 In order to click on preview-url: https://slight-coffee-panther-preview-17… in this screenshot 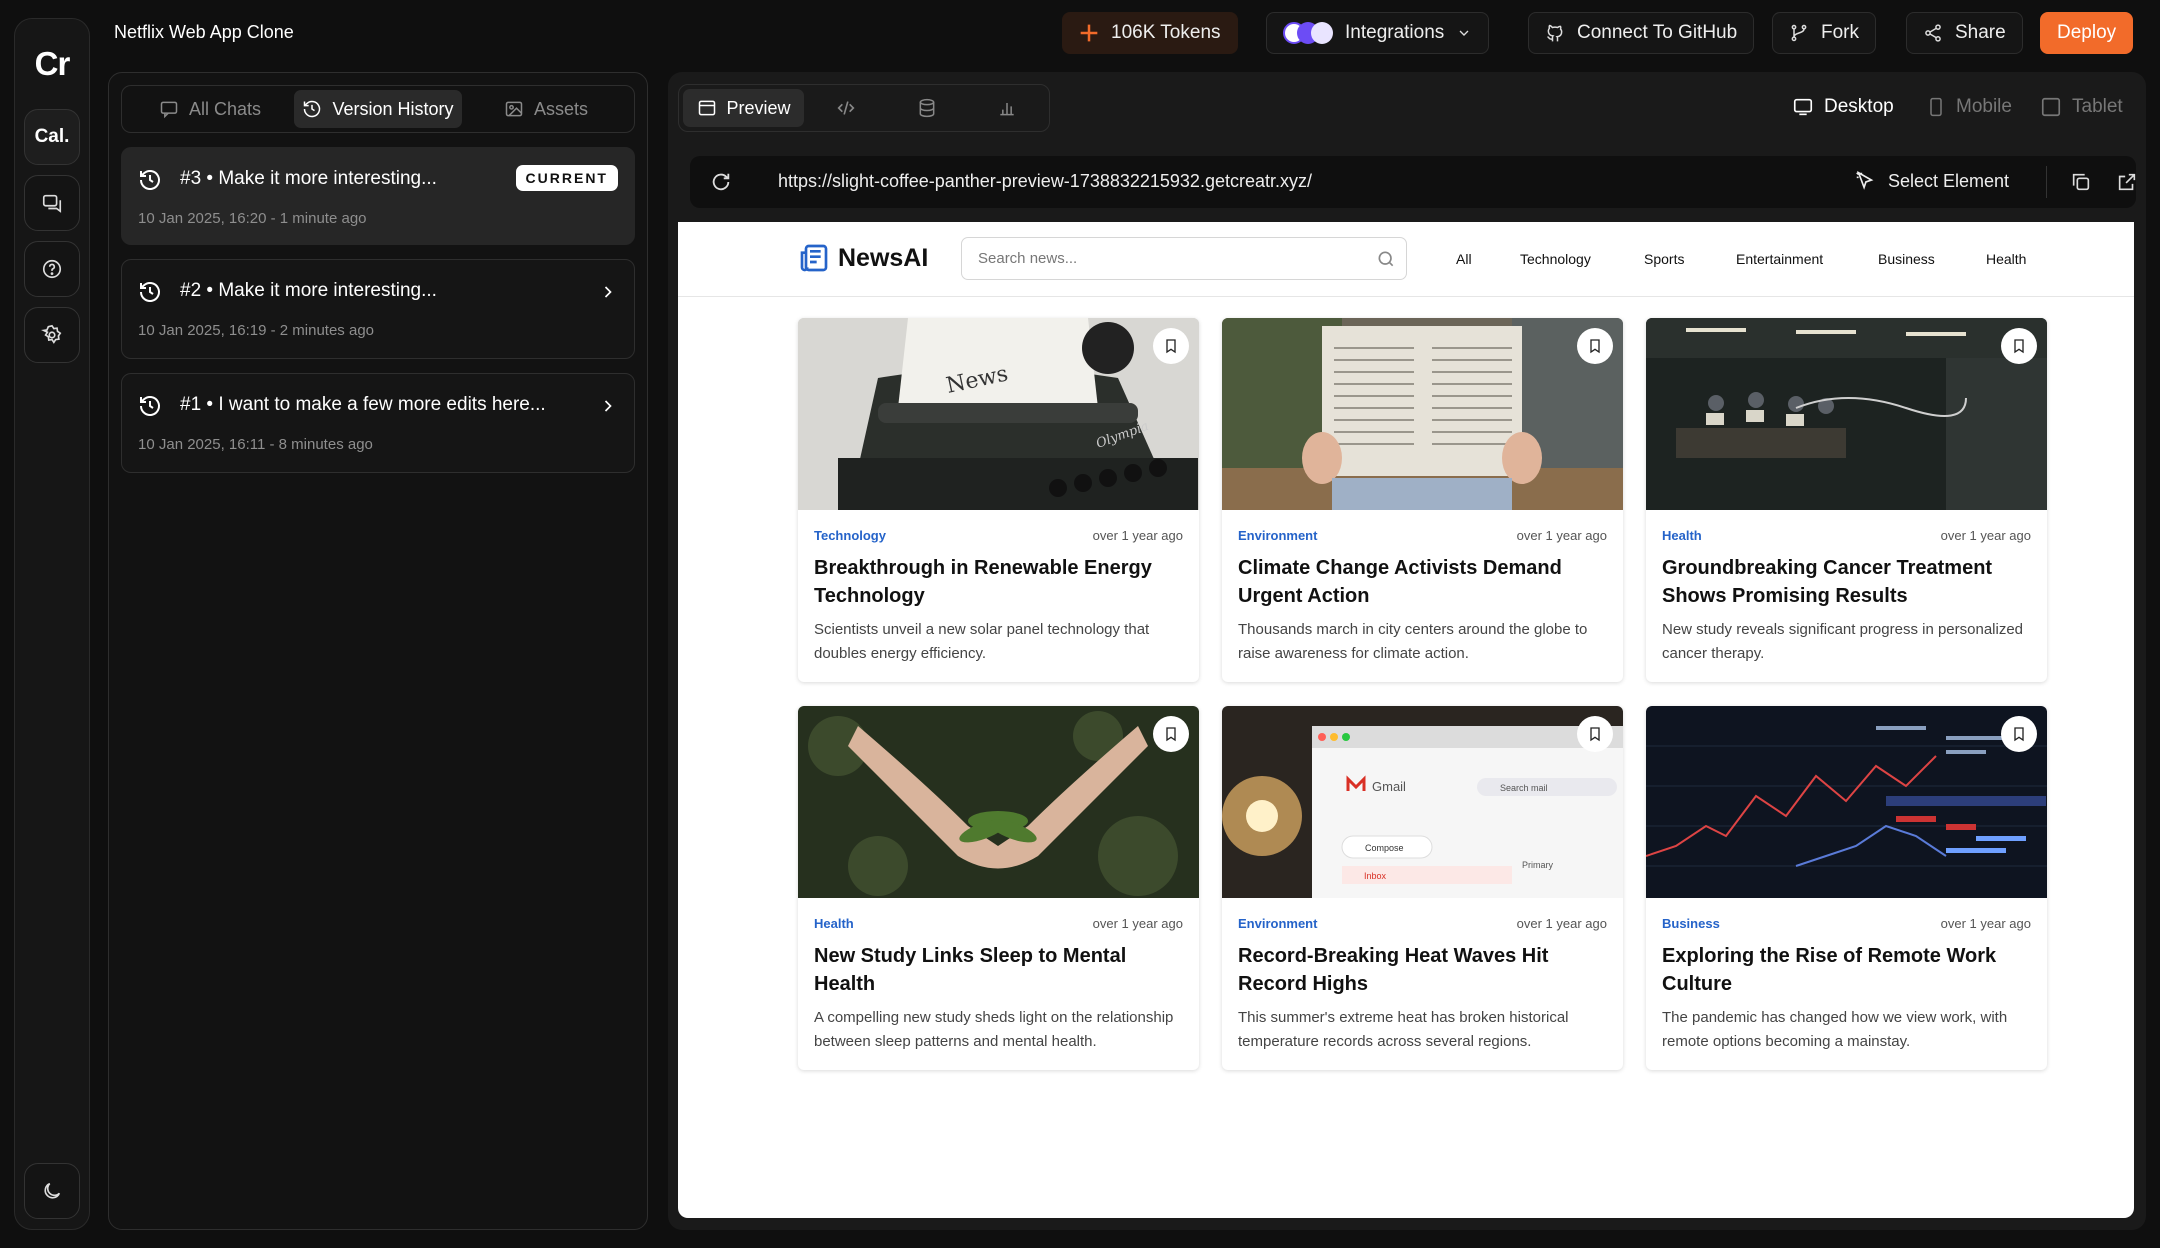, I will do `click(1045, 181)`.